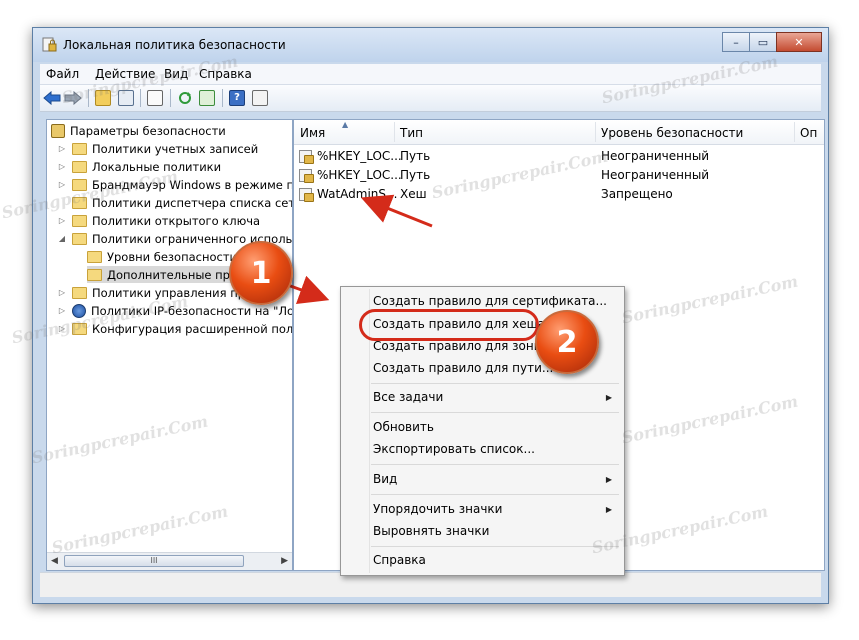 Image resolution: width=859 pixels, height=640 pixels. Describe the element at coordinates (408, 397) in the screenshot. I see `menu-all-tasks: Все задачи` at that location.